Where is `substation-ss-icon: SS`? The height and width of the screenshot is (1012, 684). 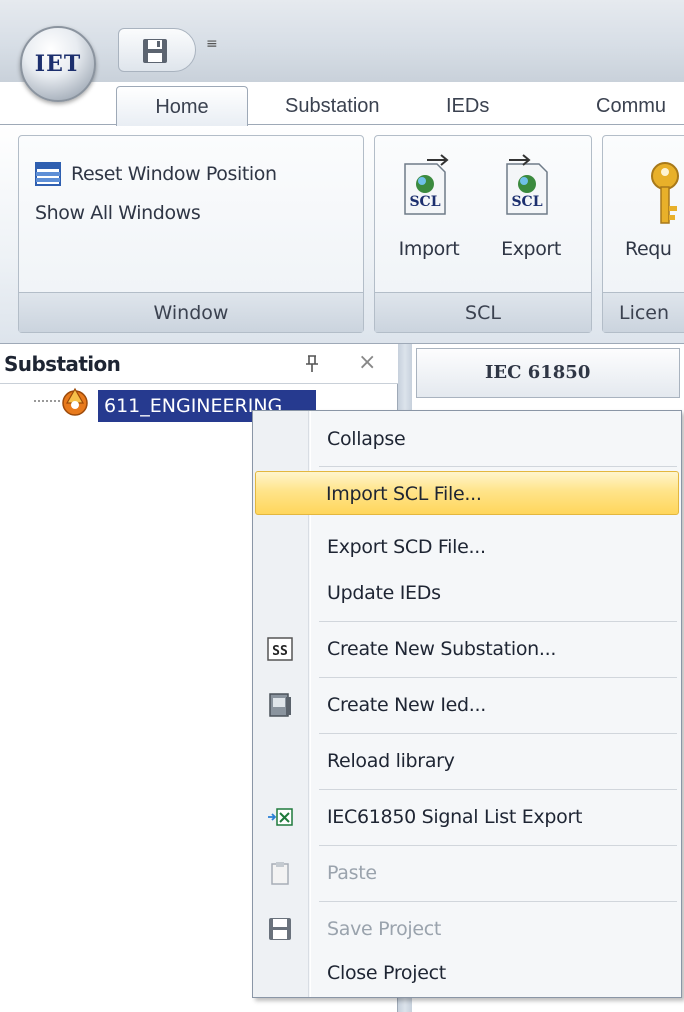 substation-ss-icon: SS is located at coordinates (280, 649).